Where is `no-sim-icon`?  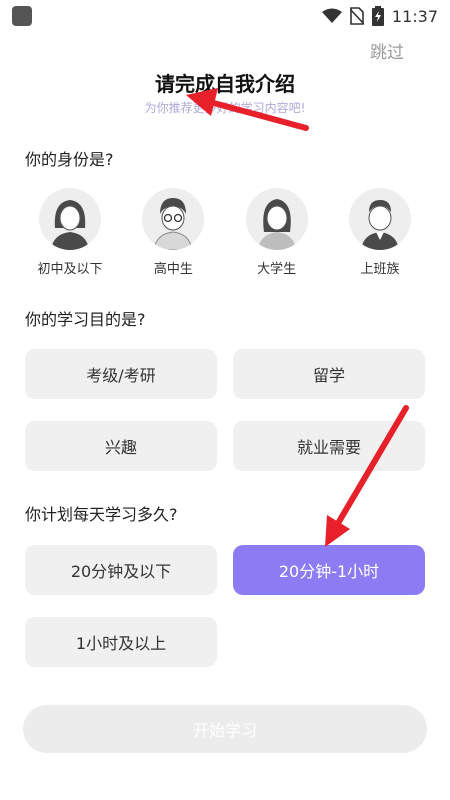
no-sim-icon is located at coordinates (356, 16).